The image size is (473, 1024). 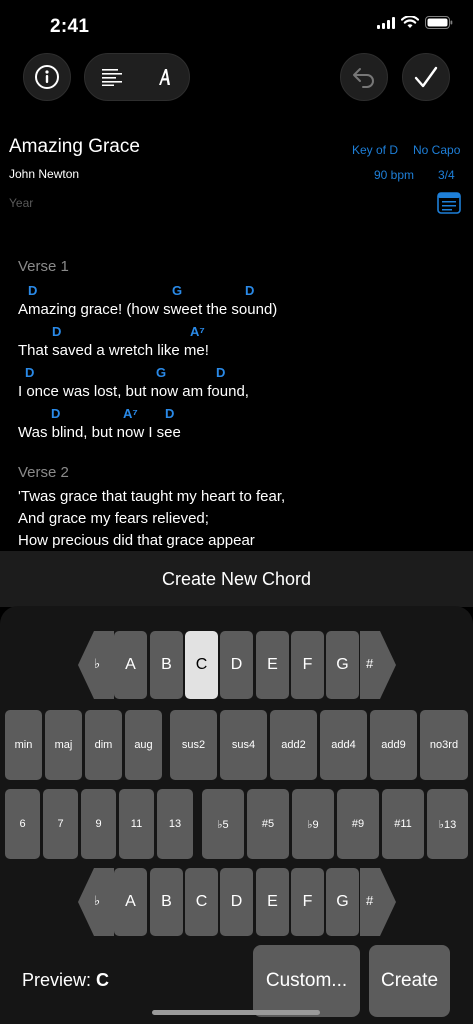 I want to click on song-title: Amazing Grace, so click(x=74, y=147).